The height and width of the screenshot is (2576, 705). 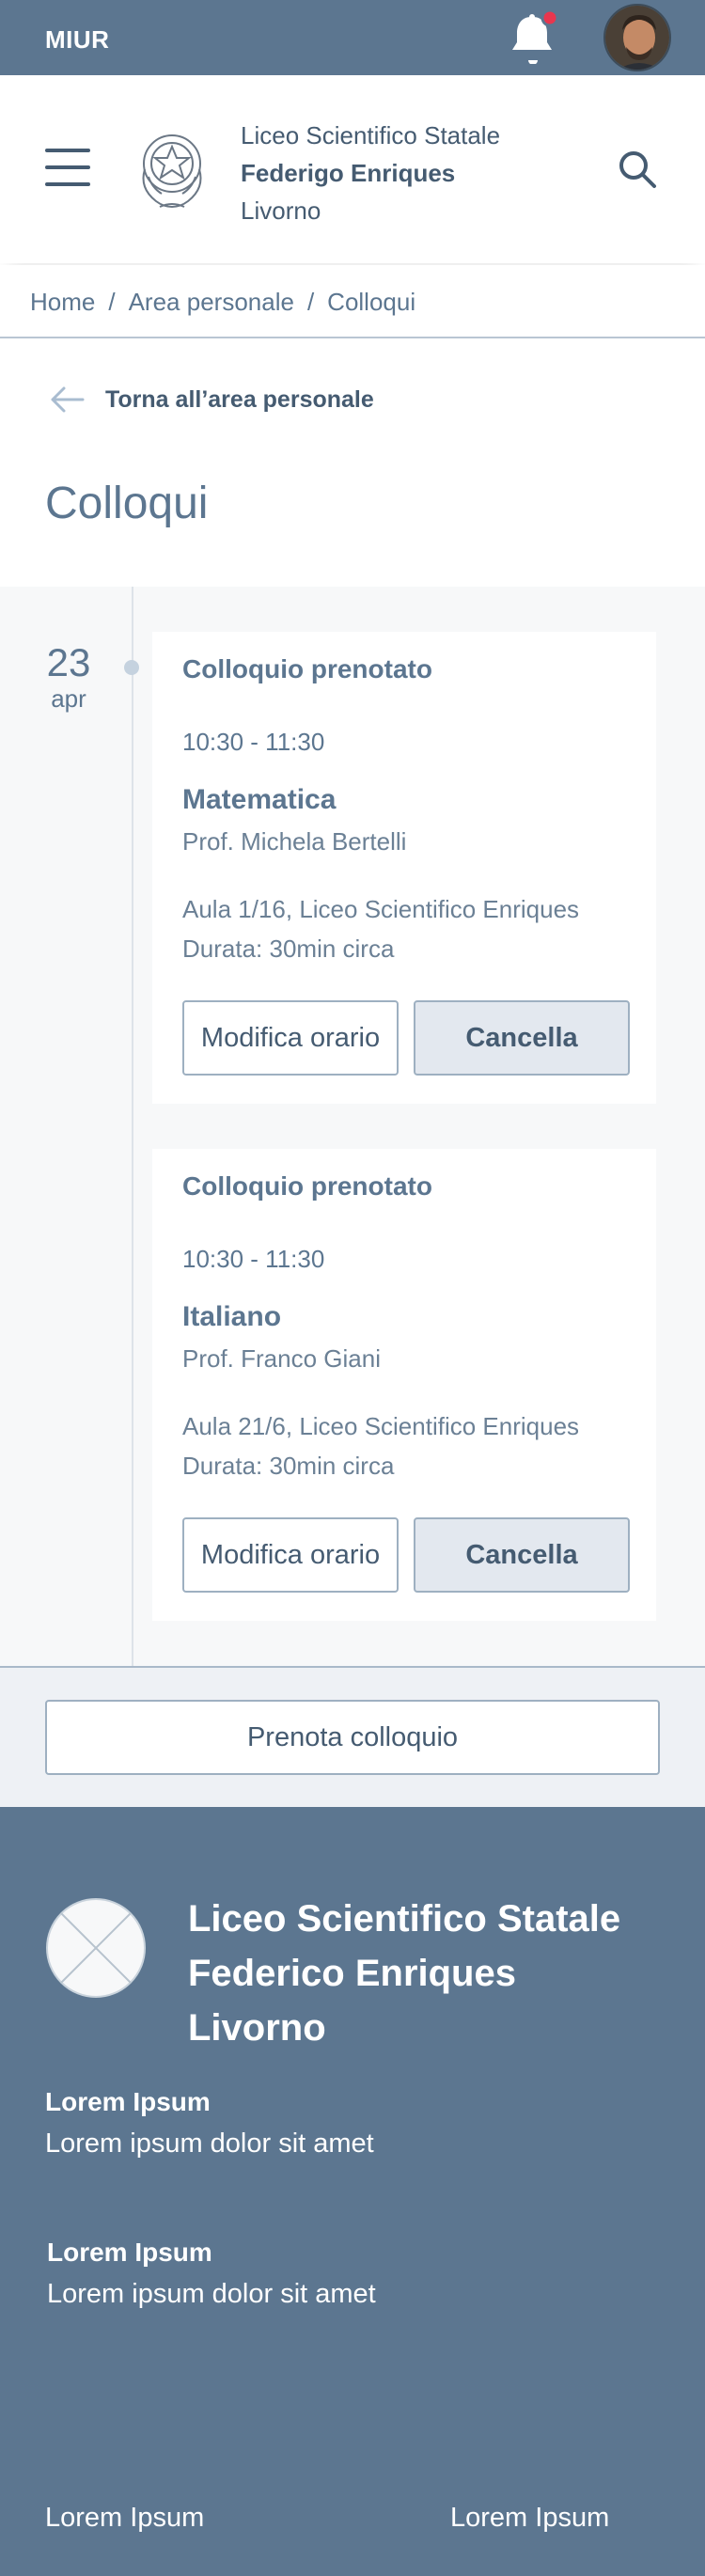 What do you see at coordinates (348, 173) in the screenshot?
I see `school-name-line2: Federigo Enriques` at bounding box center [348, 173].